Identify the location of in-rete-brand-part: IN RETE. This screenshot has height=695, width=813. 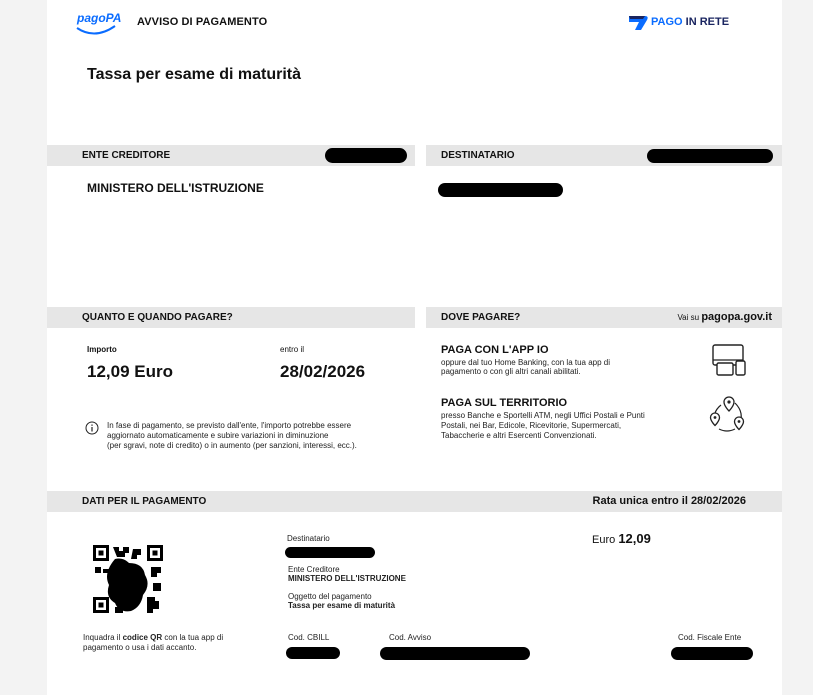
(706, 22).